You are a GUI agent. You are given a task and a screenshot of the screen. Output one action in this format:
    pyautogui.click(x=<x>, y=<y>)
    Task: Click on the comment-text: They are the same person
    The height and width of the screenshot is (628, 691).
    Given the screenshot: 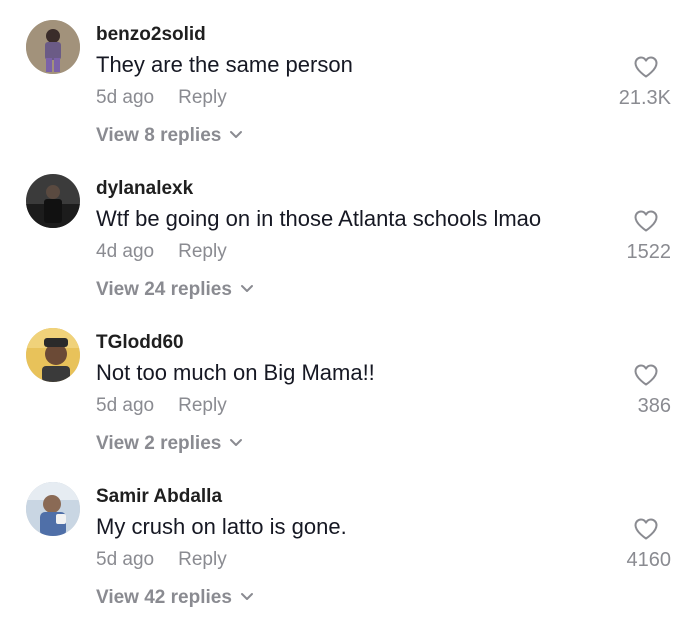 What is the action you would take?
    pyautogui.click(x=224, y=64)
    